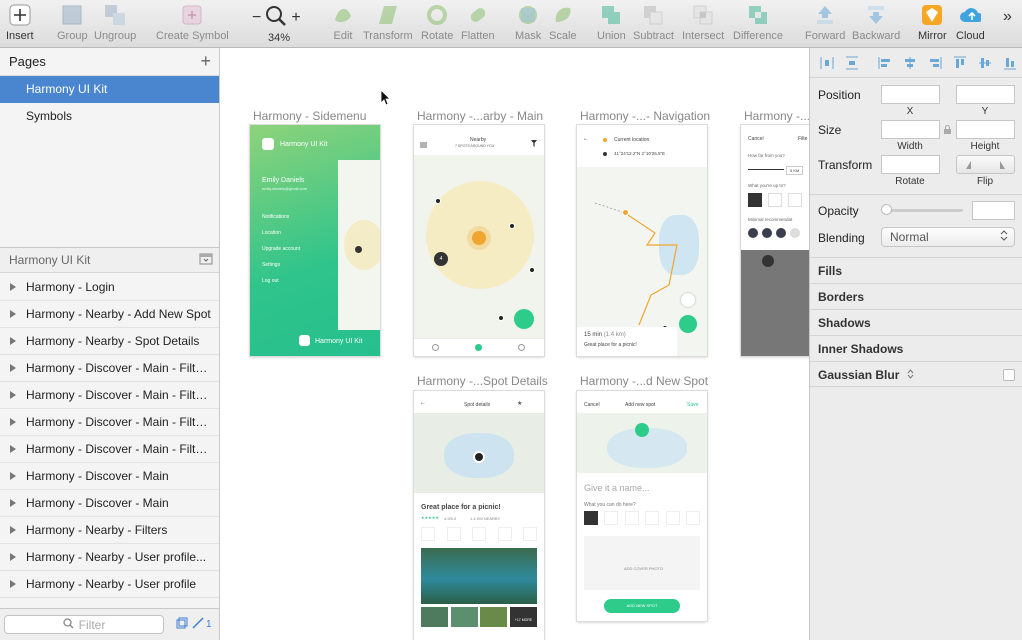  What do you see at coordinates (109, 530) in the screenshot?
I see `layer-item: Harmony - Nearby - Filters` at bounding box center [109, 530].